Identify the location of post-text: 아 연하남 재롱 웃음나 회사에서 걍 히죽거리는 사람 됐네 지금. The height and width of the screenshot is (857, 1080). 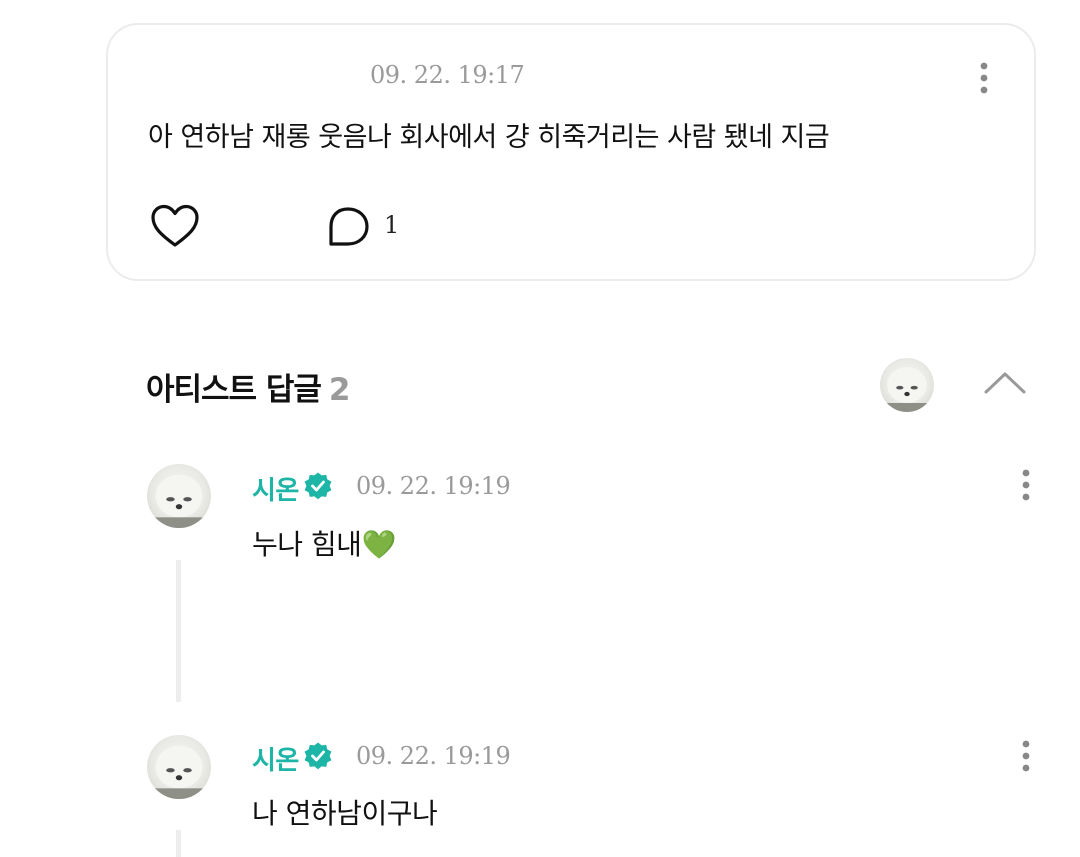
(489, 137).